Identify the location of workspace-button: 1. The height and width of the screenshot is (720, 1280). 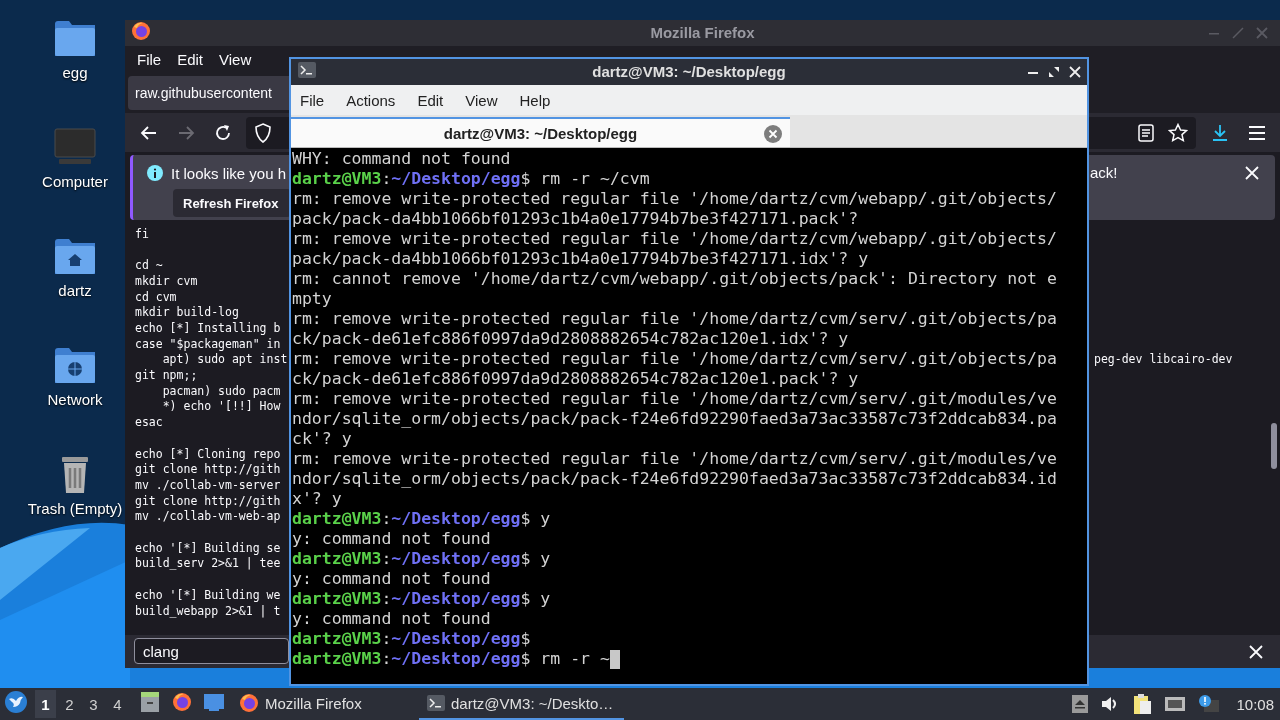
(45, 704).